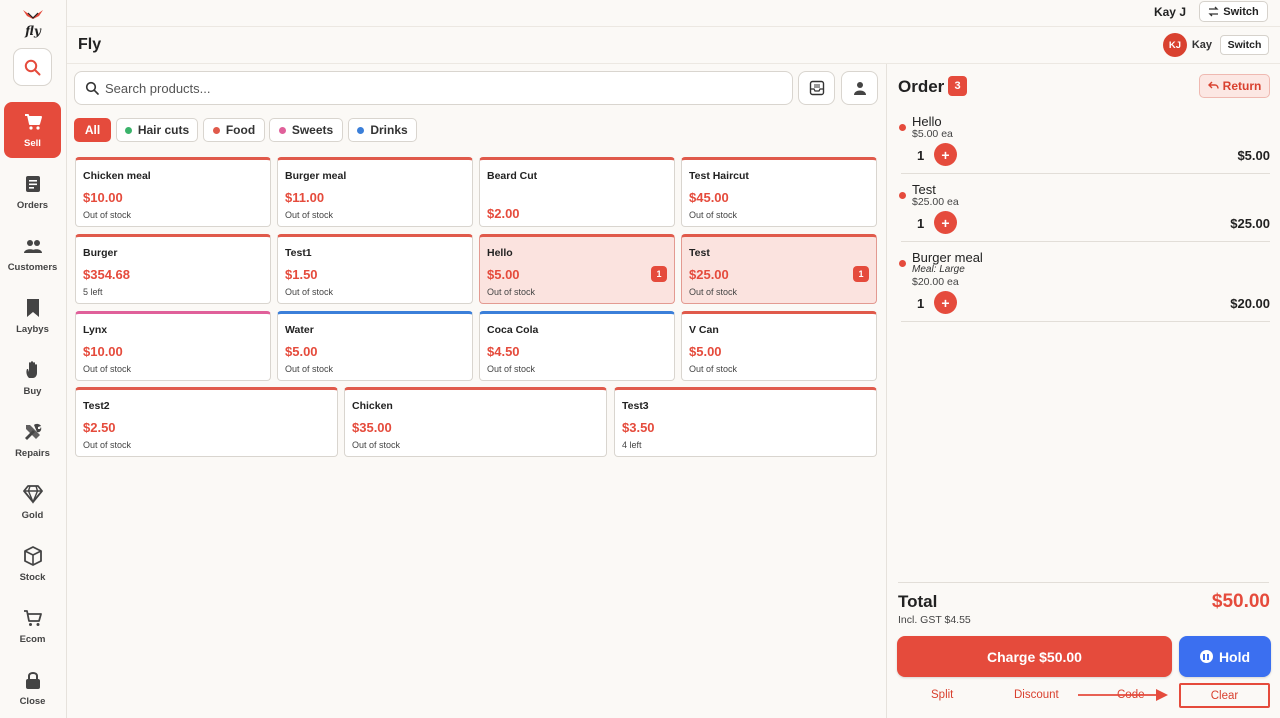  Describe the element at coordinates (32, 143) in the screenshot. I see `nav-label: Sell` at that location.